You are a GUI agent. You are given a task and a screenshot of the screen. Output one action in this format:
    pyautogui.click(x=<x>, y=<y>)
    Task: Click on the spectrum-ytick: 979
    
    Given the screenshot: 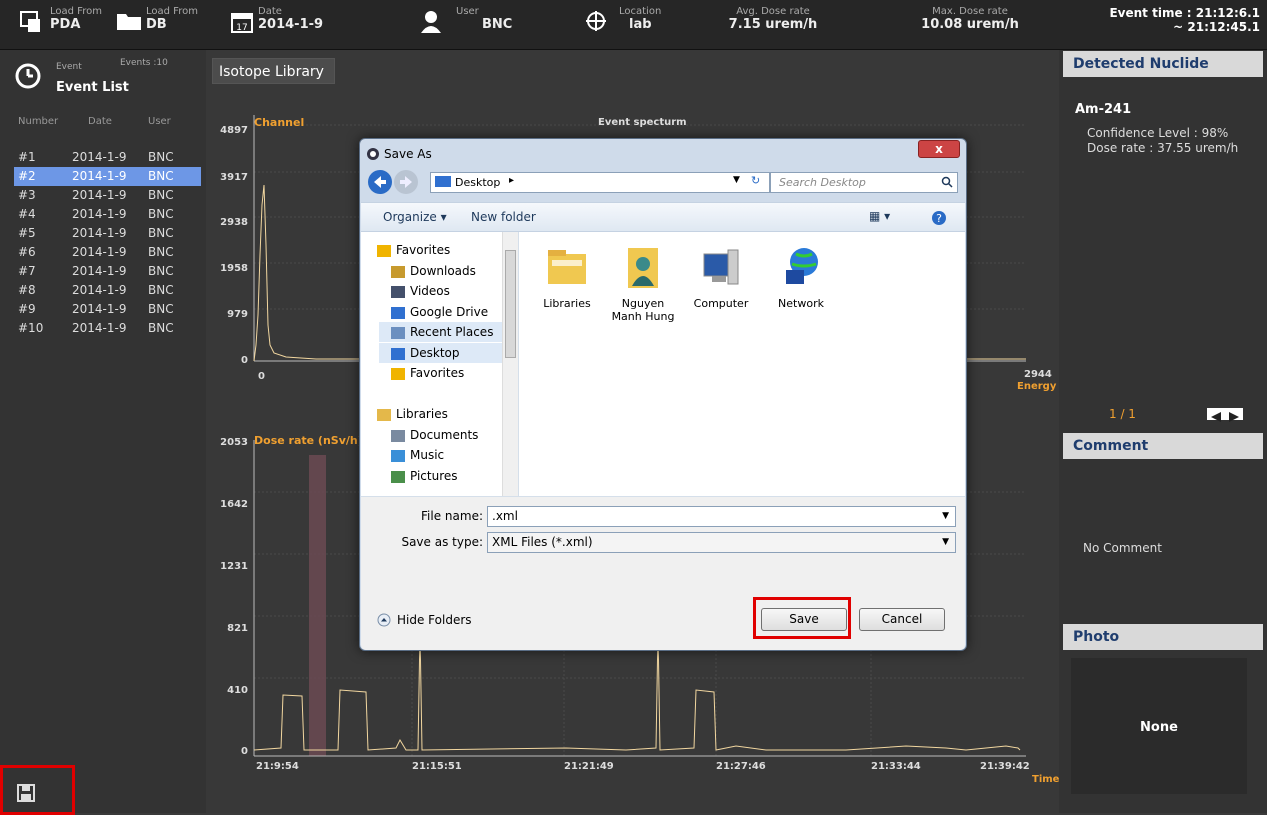 What is the action you would take?
    pyautogui.click(x=237, y=314)
    